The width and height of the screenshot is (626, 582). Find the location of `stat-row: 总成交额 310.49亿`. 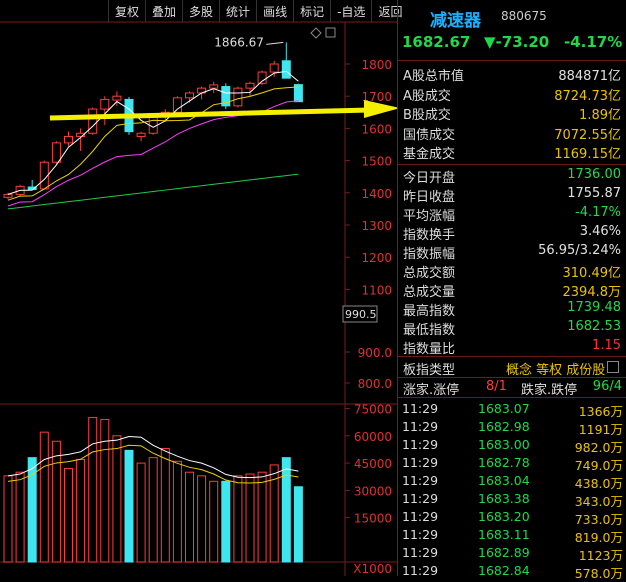

stat-row: 总成交额 310.49亿 is located at coordinates (512, 271).